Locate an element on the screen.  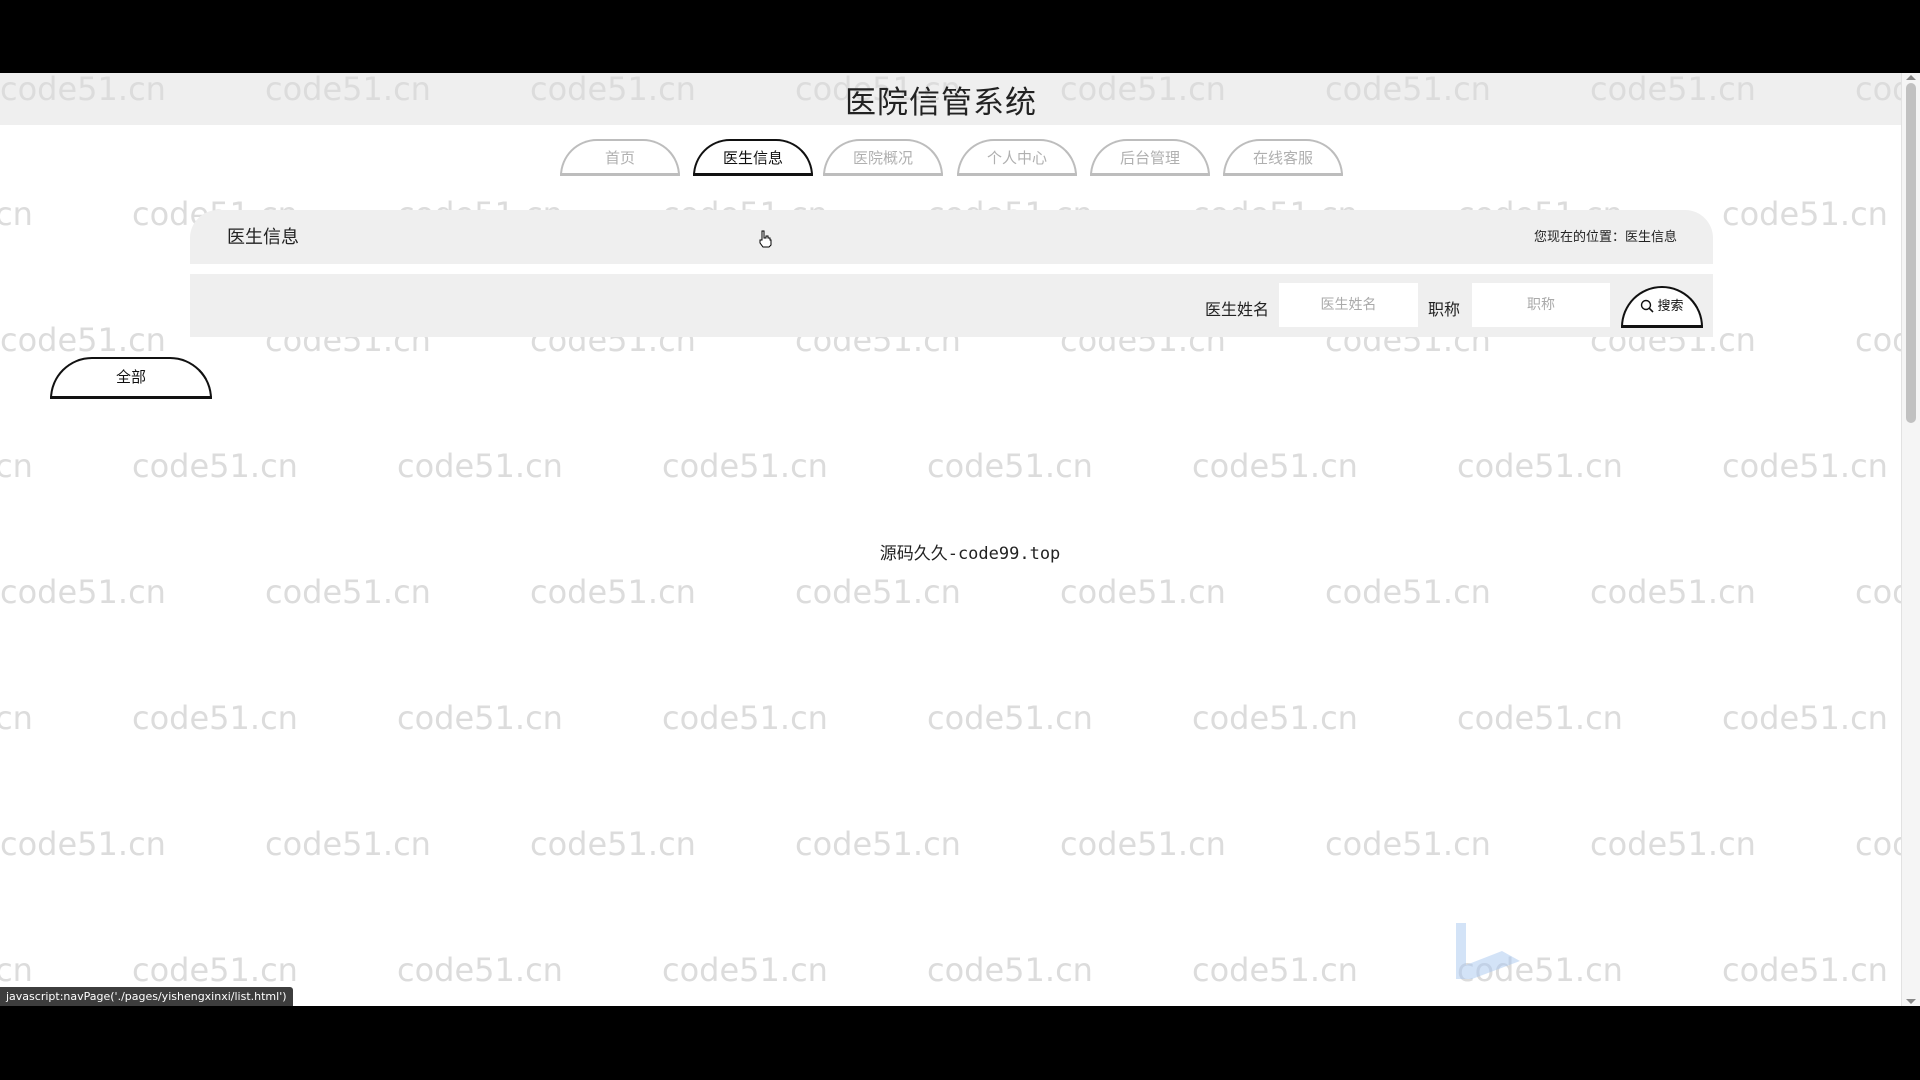
nav-item-doctor-info: 医生信息 is located at coordinates (753, 157).